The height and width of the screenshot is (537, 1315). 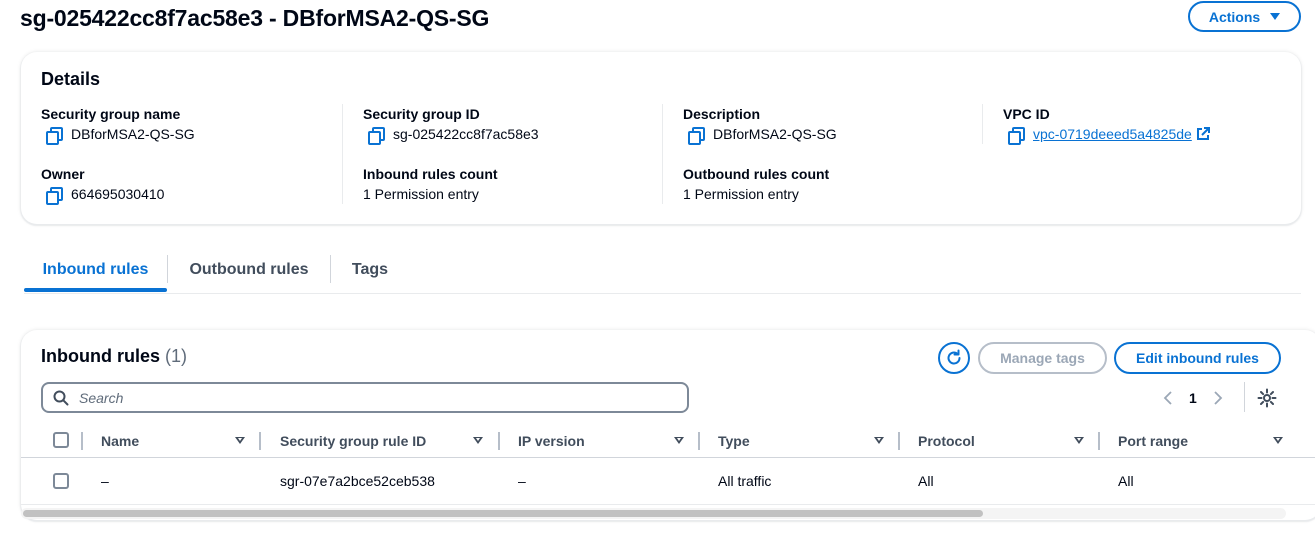 What do you see at coordinates (255, 18) in the screenshot?
I see `page-title: sg-025422cc8f7ac58e3 - DBforMSA2-QS-SG` at bounding box center [255, 18].